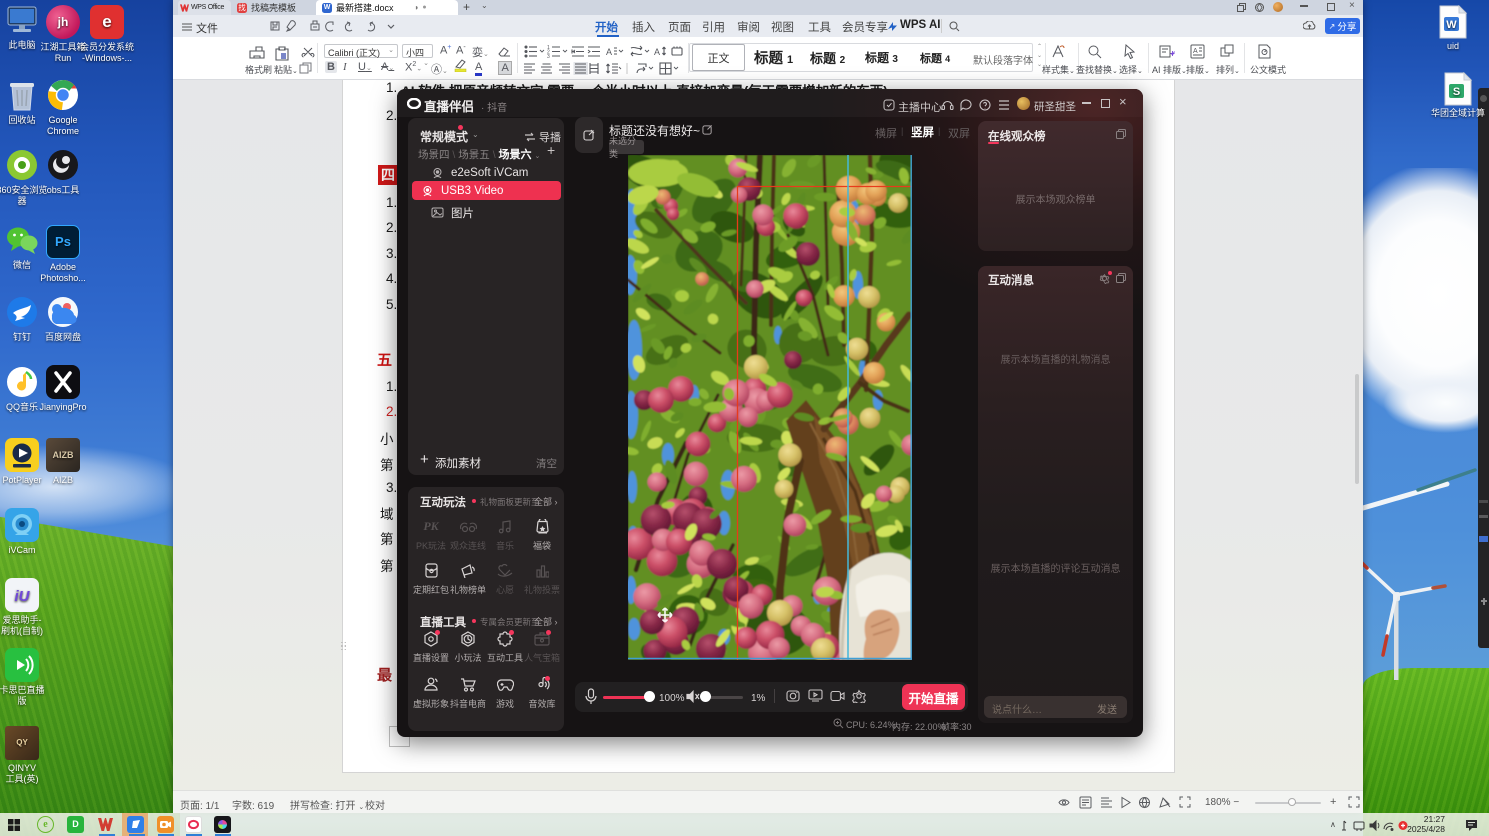  What do you see at coordinates (548, 56) in the screenshot?
I see `svg-text: 3` at bounding box center [548, 56].